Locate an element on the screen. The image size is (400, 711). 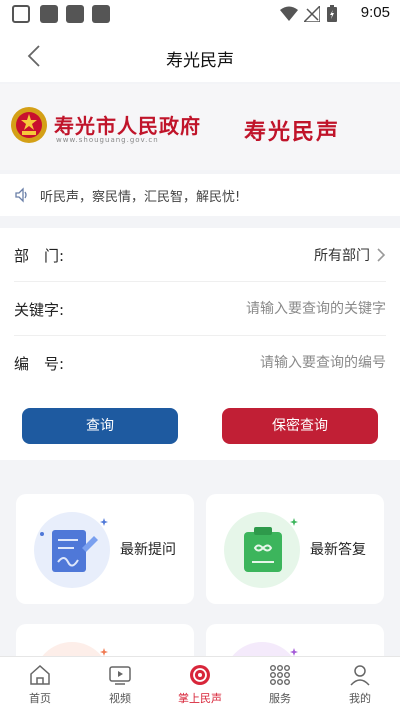
card-label: 最新答复 is located at coordinates (338, 550).